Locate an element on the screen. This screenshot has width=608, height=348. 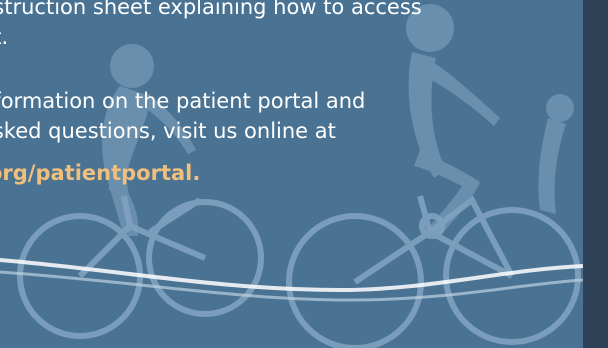
instruction-line-2: nt. is located at coordinates (4, 37).